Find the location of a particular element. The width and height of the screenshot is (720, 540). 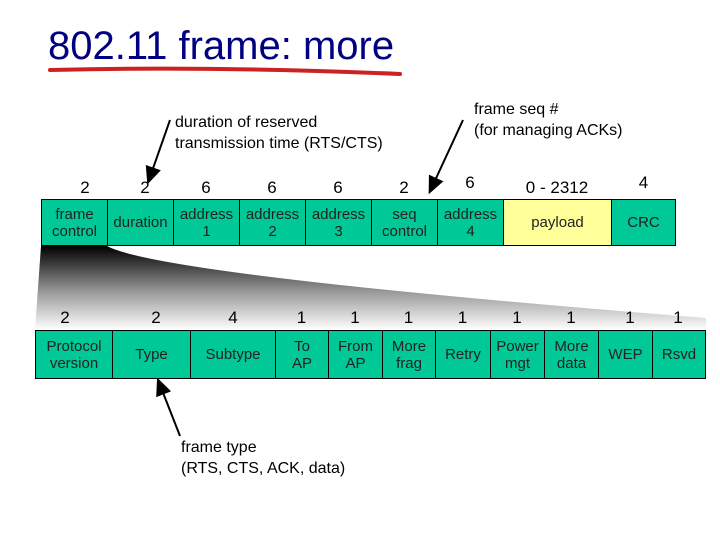

duration-note-line1: duration of reserved is located at coordinates (246, 122).